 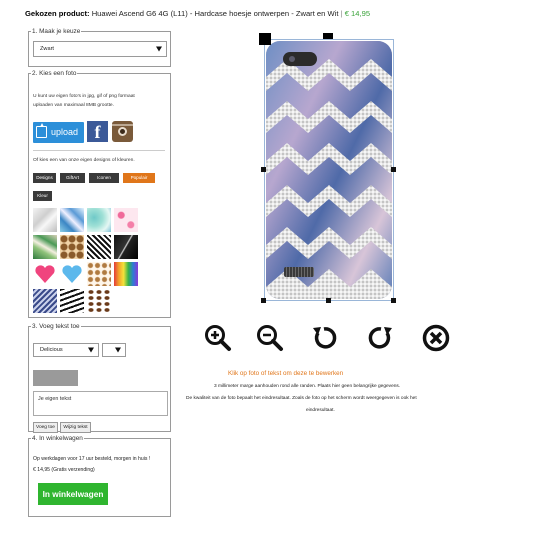 What do you see at coordinates (300, 59) in the screenshot?
I see `phone-camera` at bounding box center [300, 59].